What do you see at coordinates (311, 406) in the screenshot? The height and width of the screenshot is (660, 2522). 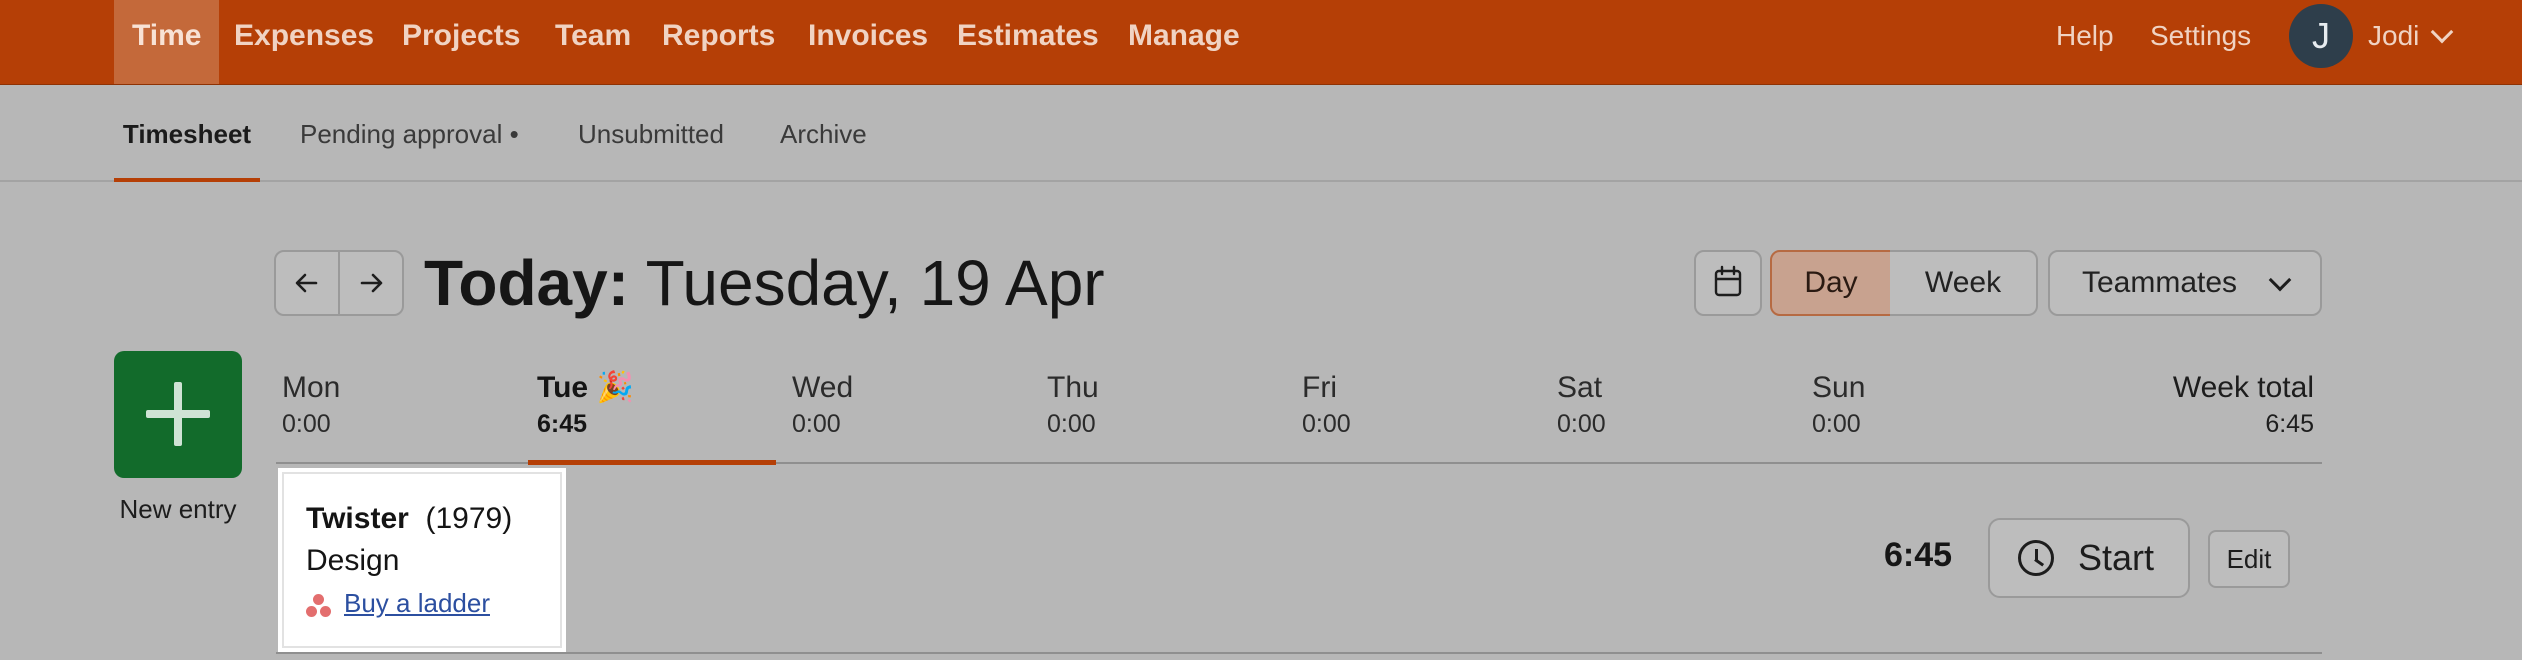 I see `day-mon: Mon 0:00` at bounding box center [311, 406].